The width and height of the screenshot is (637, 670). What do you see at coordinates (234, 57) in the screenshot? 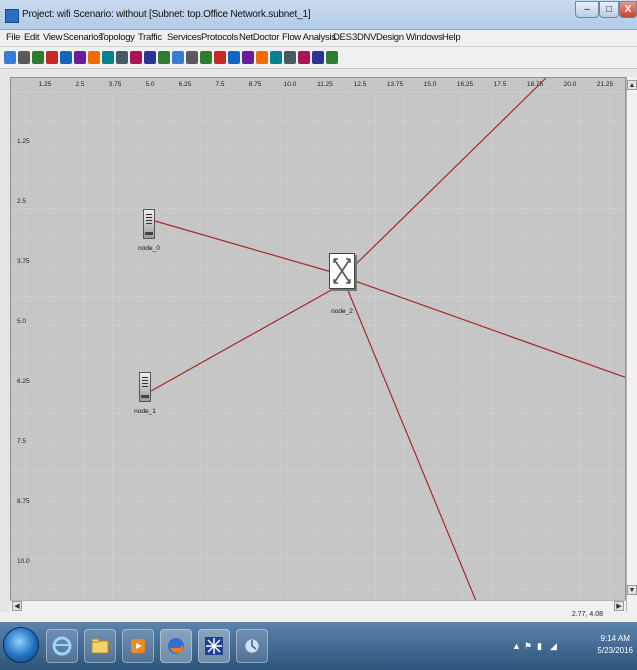
I see `table-icon` at bounding box center [234, 57].